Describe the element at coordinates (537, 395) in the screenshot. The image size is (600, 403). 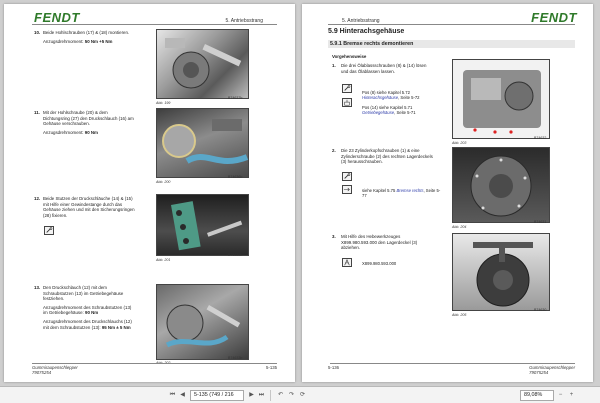
I see `zoom-level-input: 89,08%` at that location.